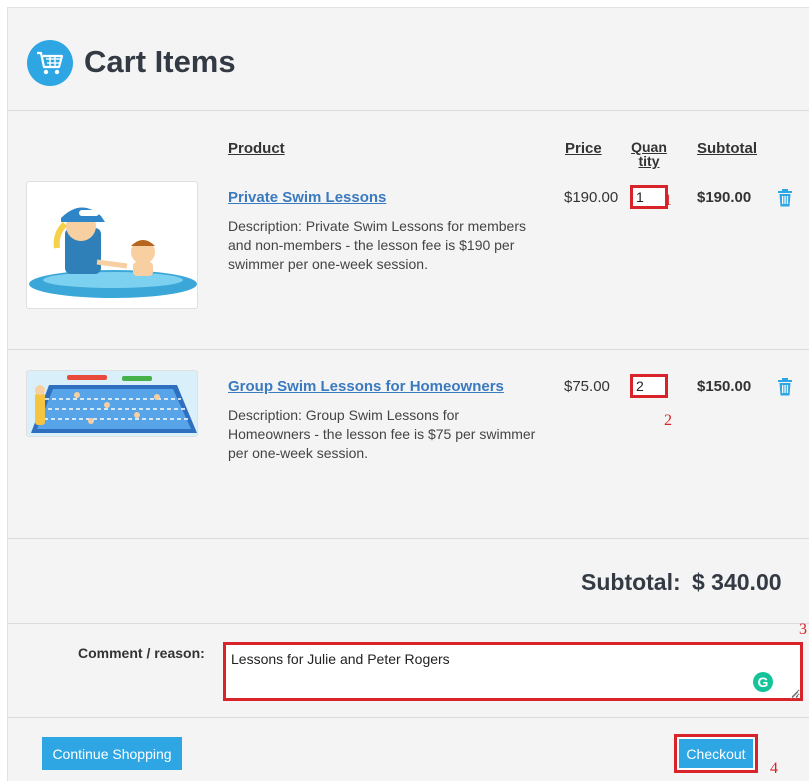 The width and height of the screenshot is (809, 781). Describe the element at coordinates (774, 768) in the screenshot. I see `annotation-marker: 4` at that location.